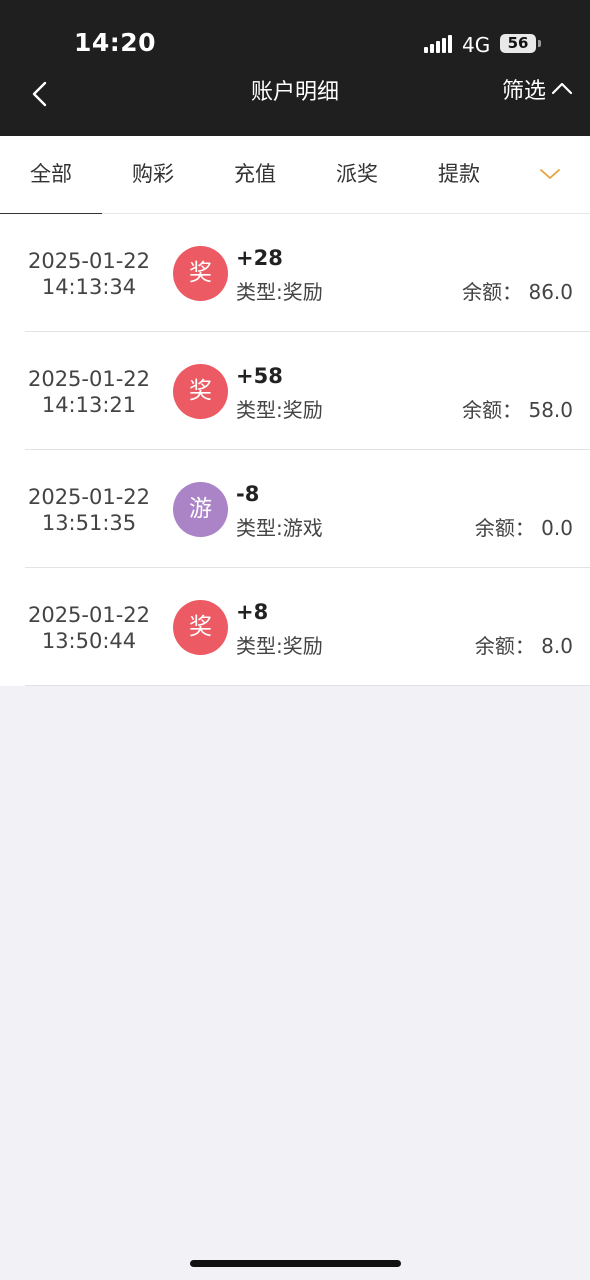 The image size is (590, 1280). What do you see at coordinates (295, 509) in the screenshot?
I see `transaction-row: 2025-01-22 13:51:35 游 -8 类型:游戏 余额： 0.0` at bounding box center [295, 509].